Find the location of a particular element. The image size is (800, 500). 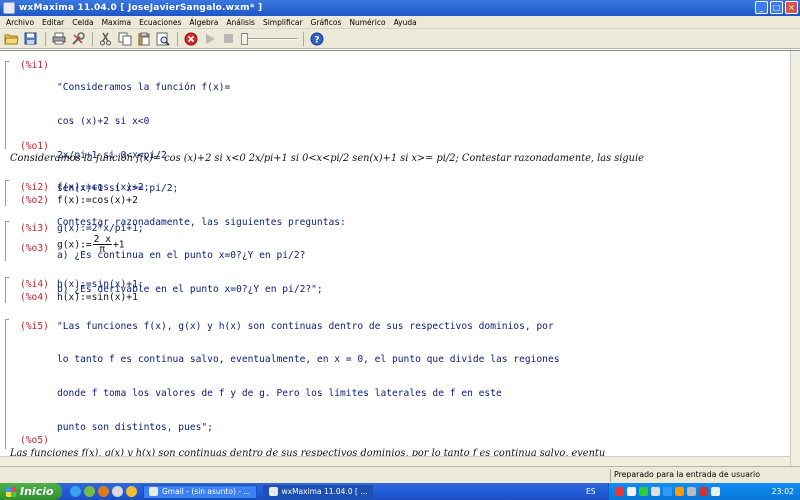

output-math: g(x):= 2 x π +1 is located at coordinates (91, 245).